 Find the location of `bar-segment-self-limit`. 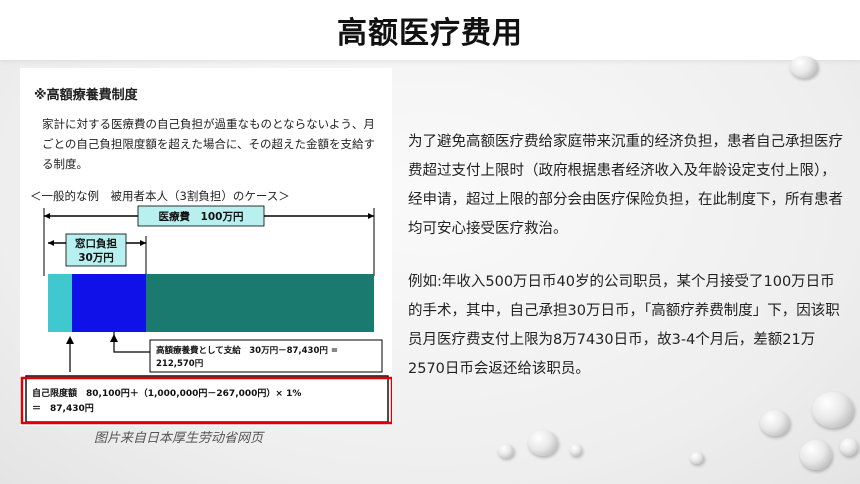

bar-segment-self-limit is located at coordinates (60, 303).